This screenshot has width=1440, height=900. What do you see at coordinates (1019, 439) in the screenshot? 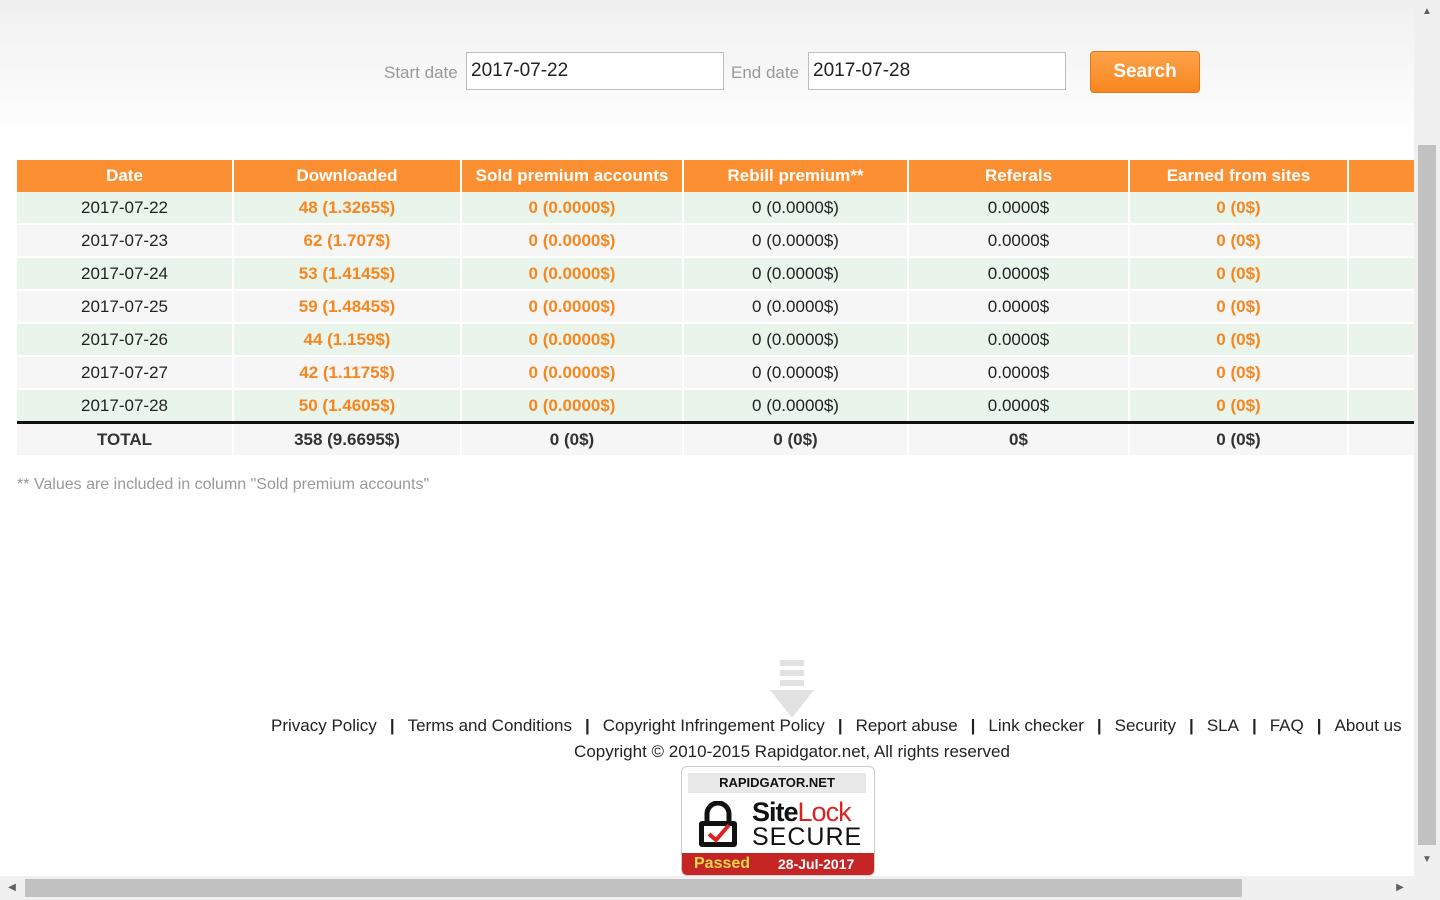
I see `total-referals: 0$` at bounding box center [1019, 439].